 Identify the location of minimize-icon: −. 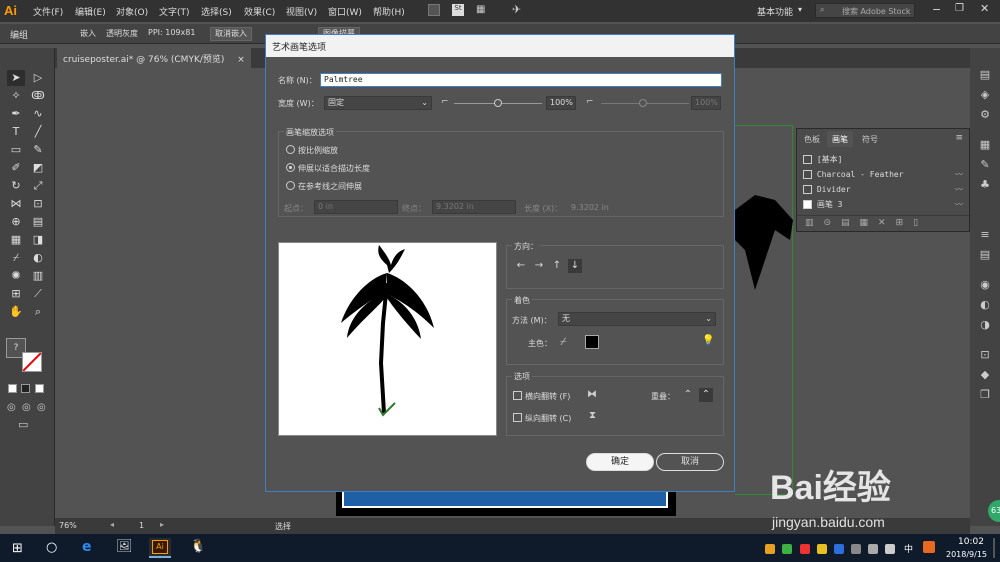
(936, 9).